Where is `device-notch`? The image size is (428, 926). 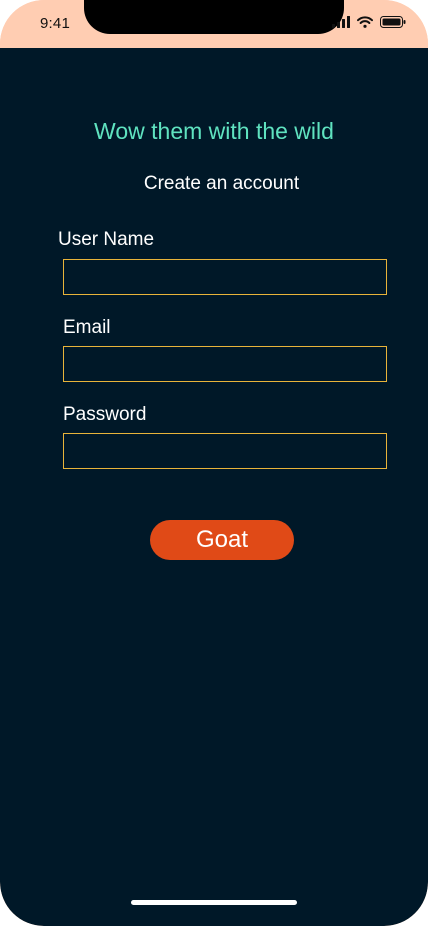
device-notch is located at coordinates (214, 17).